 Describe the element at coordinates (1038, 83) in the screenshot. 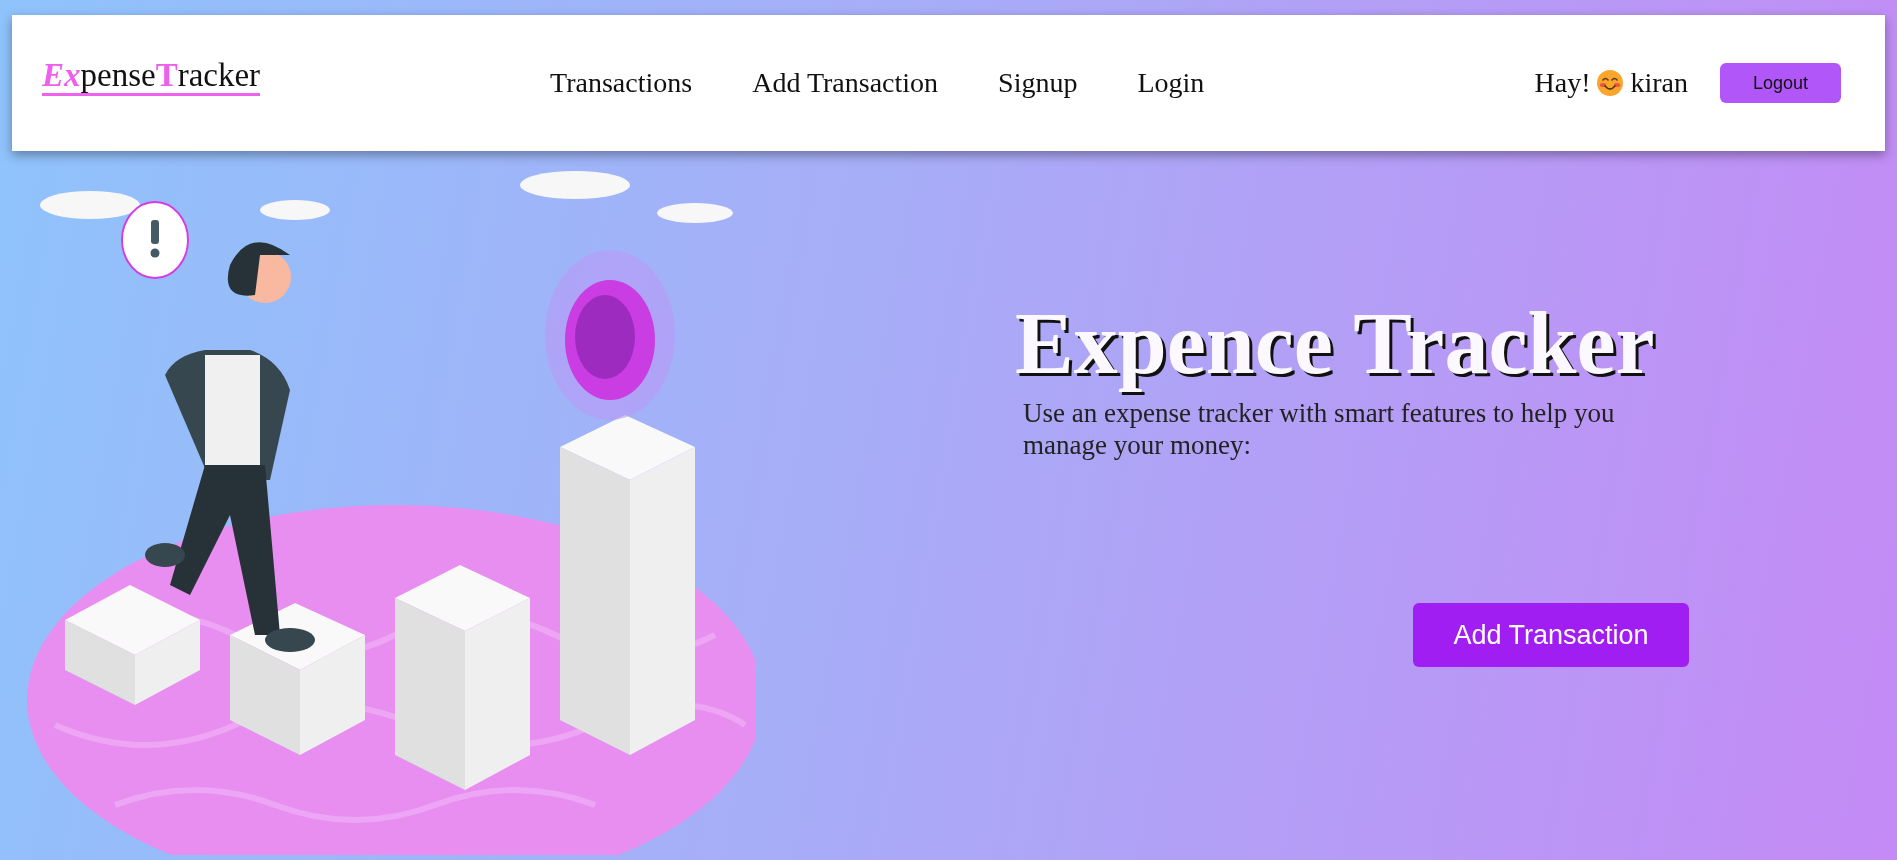

I see `nav-link: Signup` at that location.